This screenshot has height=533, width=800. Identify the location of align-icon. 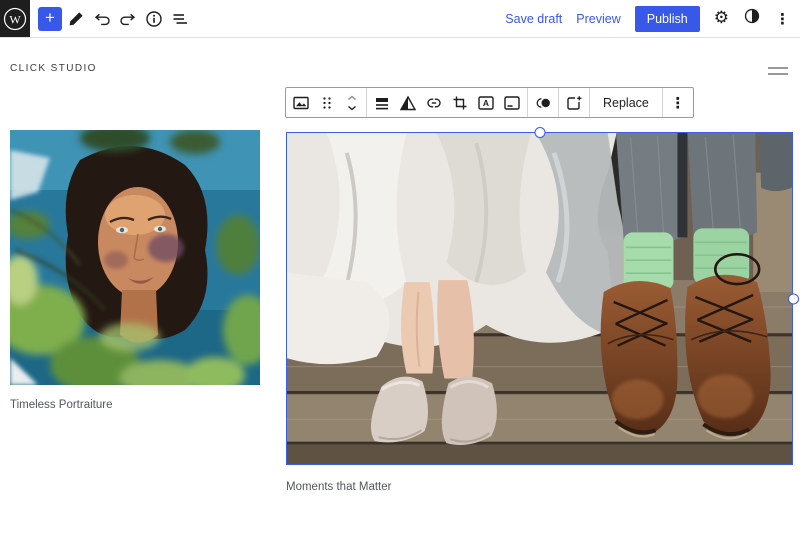
(382, 103).